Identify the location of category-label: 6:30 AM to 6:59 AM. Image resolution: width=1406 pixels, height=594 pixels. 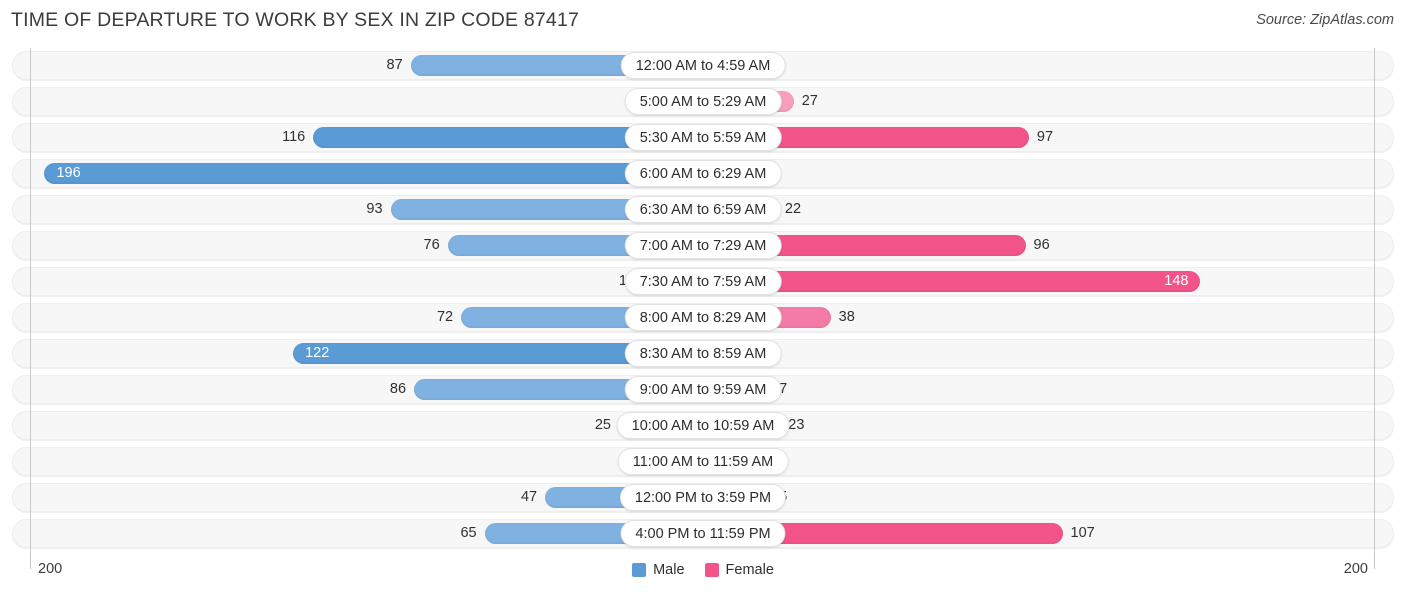
(703, 209).